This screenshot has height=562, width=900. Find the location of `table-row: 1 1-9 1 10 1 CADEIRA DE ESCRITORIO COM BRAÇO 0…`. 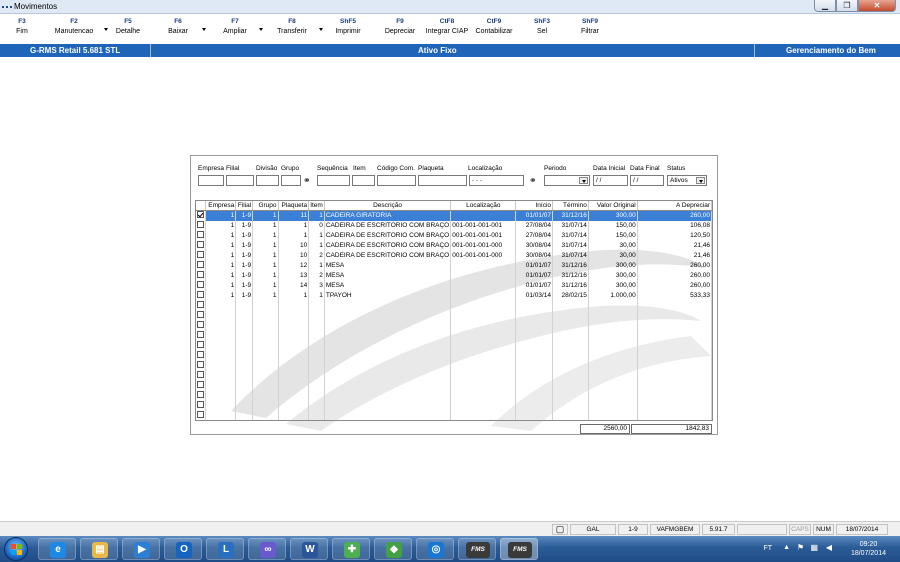

table-row: 1 1-9 1 10 1 CADEIRA DE ESCRITORIO COM BRAÇO 0… is located at coordinates (454, 245).